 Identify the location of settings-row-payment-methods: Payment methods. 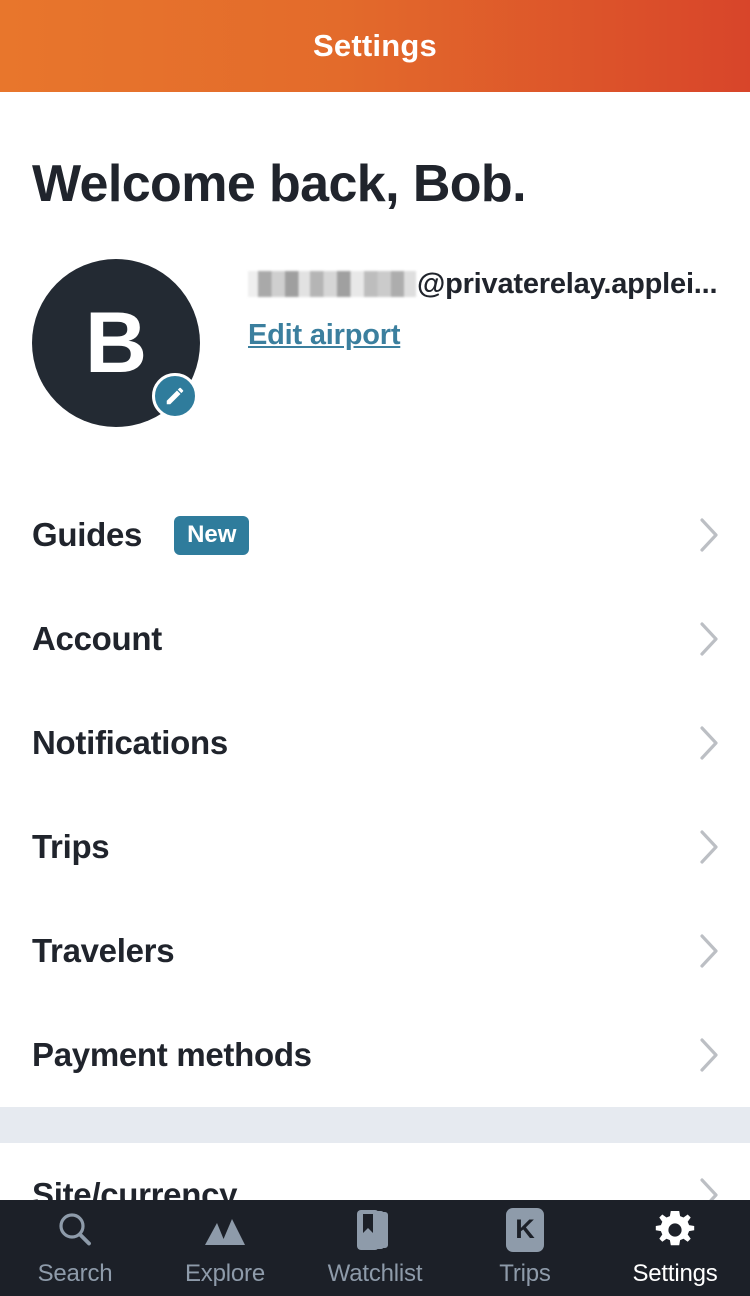
(375, 1055).